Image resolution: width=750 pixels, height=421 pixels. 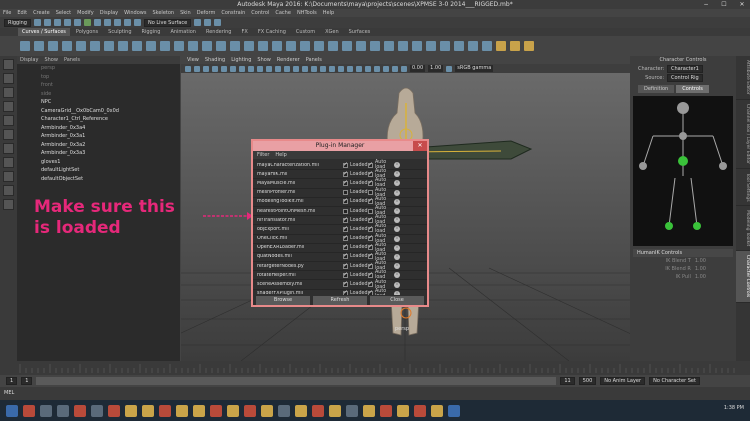 What do you see at coordinates (151, 32) in the screenshot?
I see `shelf-tab-3: Rigging` at bounding box center [151, 32].